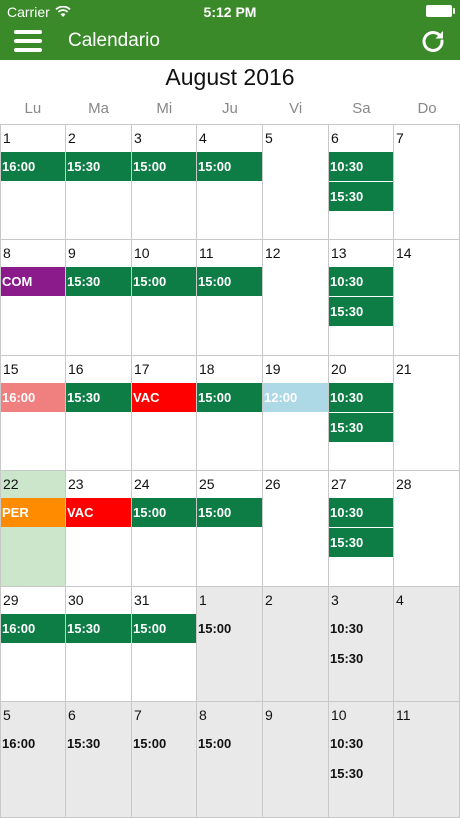 The width and height of the screenshot is (460, 818). Describe the element at coordinates (230, 760) in the screenshot. I see `day-cell: 8 15:00` at that location.